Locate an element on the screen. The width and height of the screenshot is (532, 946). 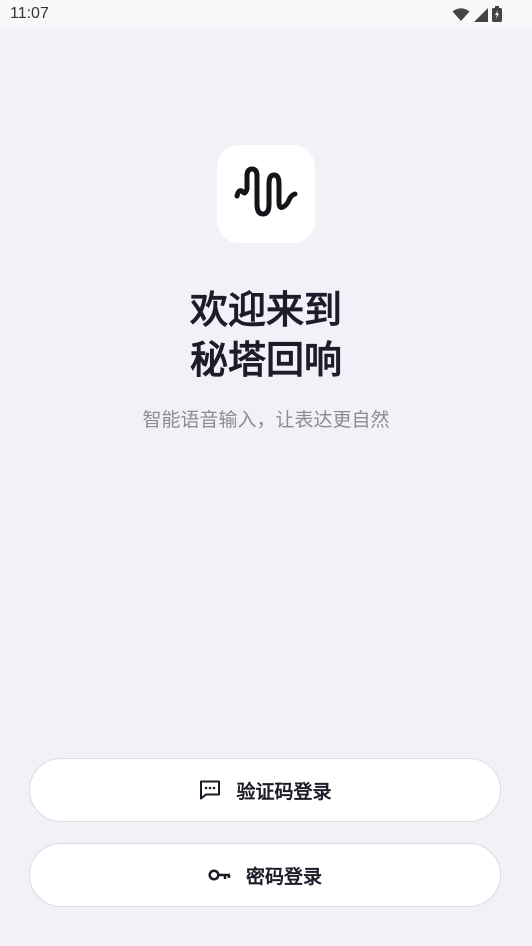
tagline: 智能语音输入，让表达更自然 is located at coordinates (266, 420).